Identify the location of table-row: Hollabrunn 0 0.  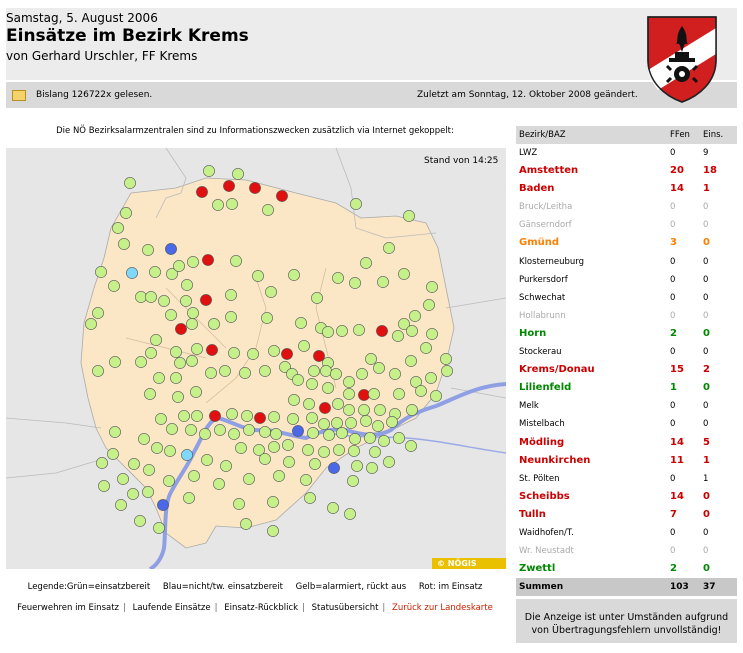
(626, 316).